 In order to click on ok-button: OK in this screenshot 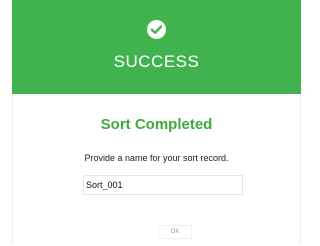, I will do `click(175, 232)`.